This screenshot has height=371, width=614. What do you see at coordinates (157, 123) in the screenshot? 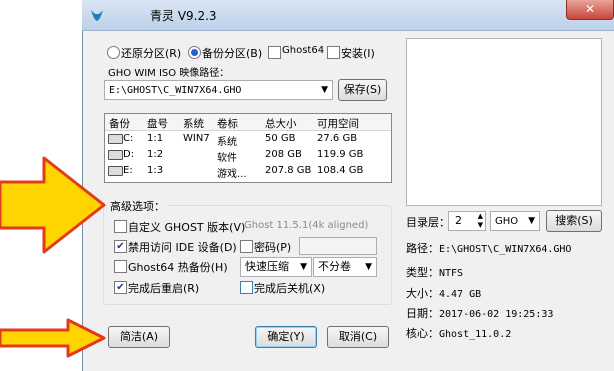
I see `col-disk: 盘号` at bounding box center [157, 123].